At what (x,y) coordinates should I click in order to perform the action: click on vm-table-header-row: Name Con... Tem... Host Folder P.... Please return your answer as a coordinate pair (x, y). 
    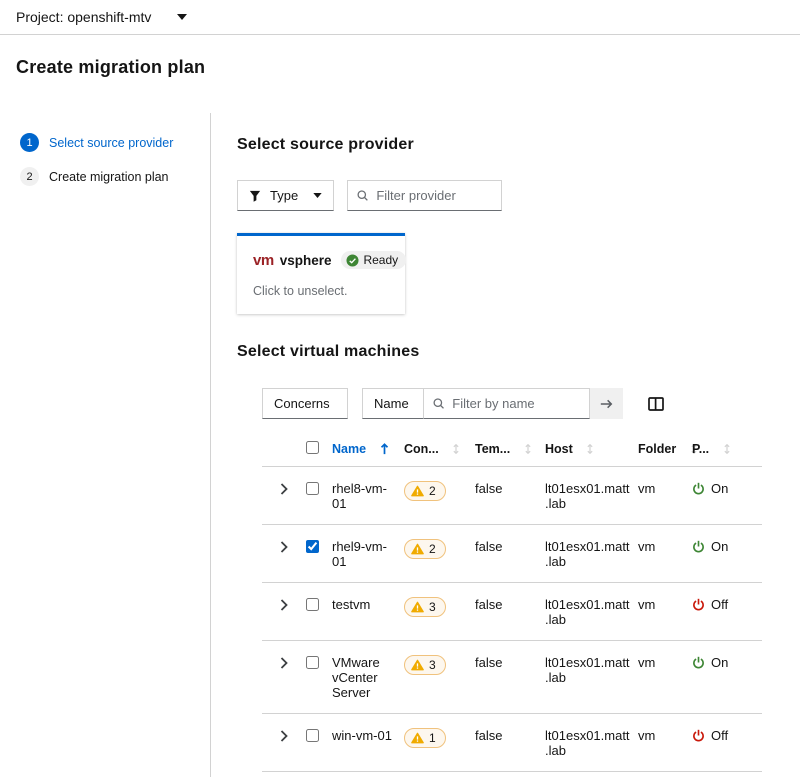
    Looking at the image, I should click on (512, 449).